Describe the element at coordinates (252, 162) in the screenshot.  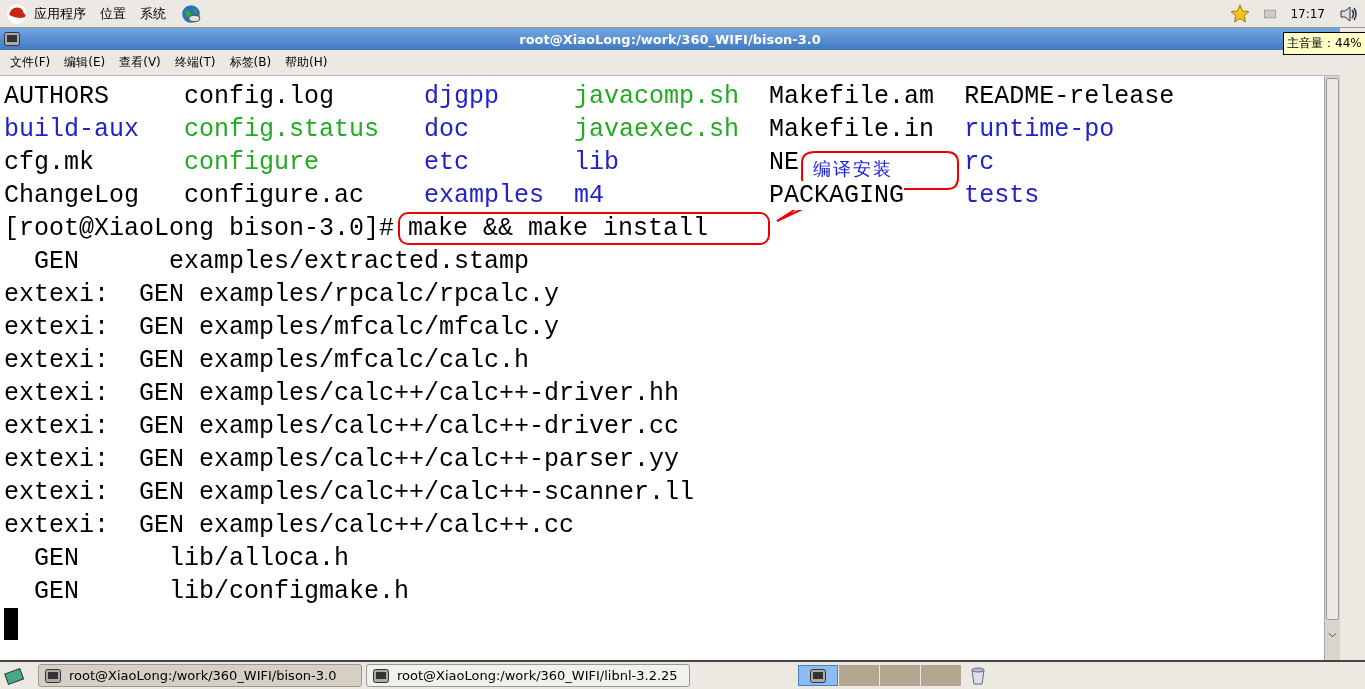
I see `file-name: configure` at that location.